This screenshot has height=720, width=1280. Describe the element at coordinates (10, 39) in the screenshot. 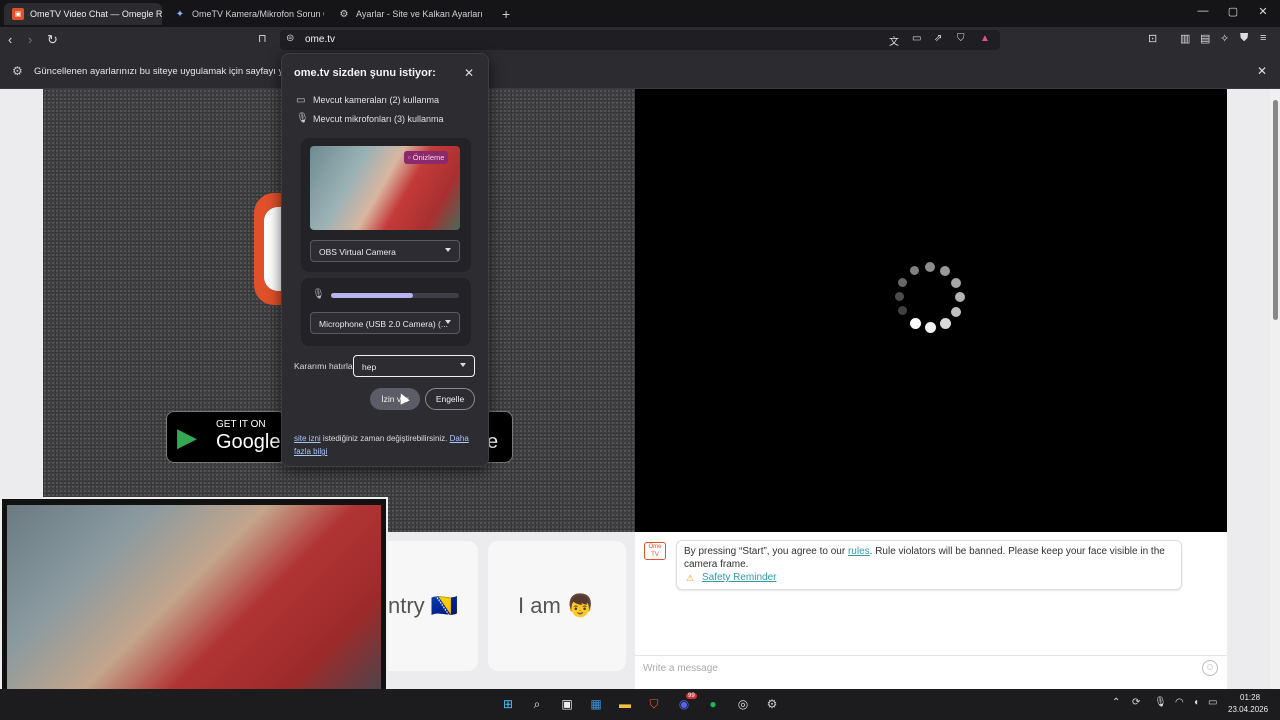

I see `back-icon: ‹` at that location.